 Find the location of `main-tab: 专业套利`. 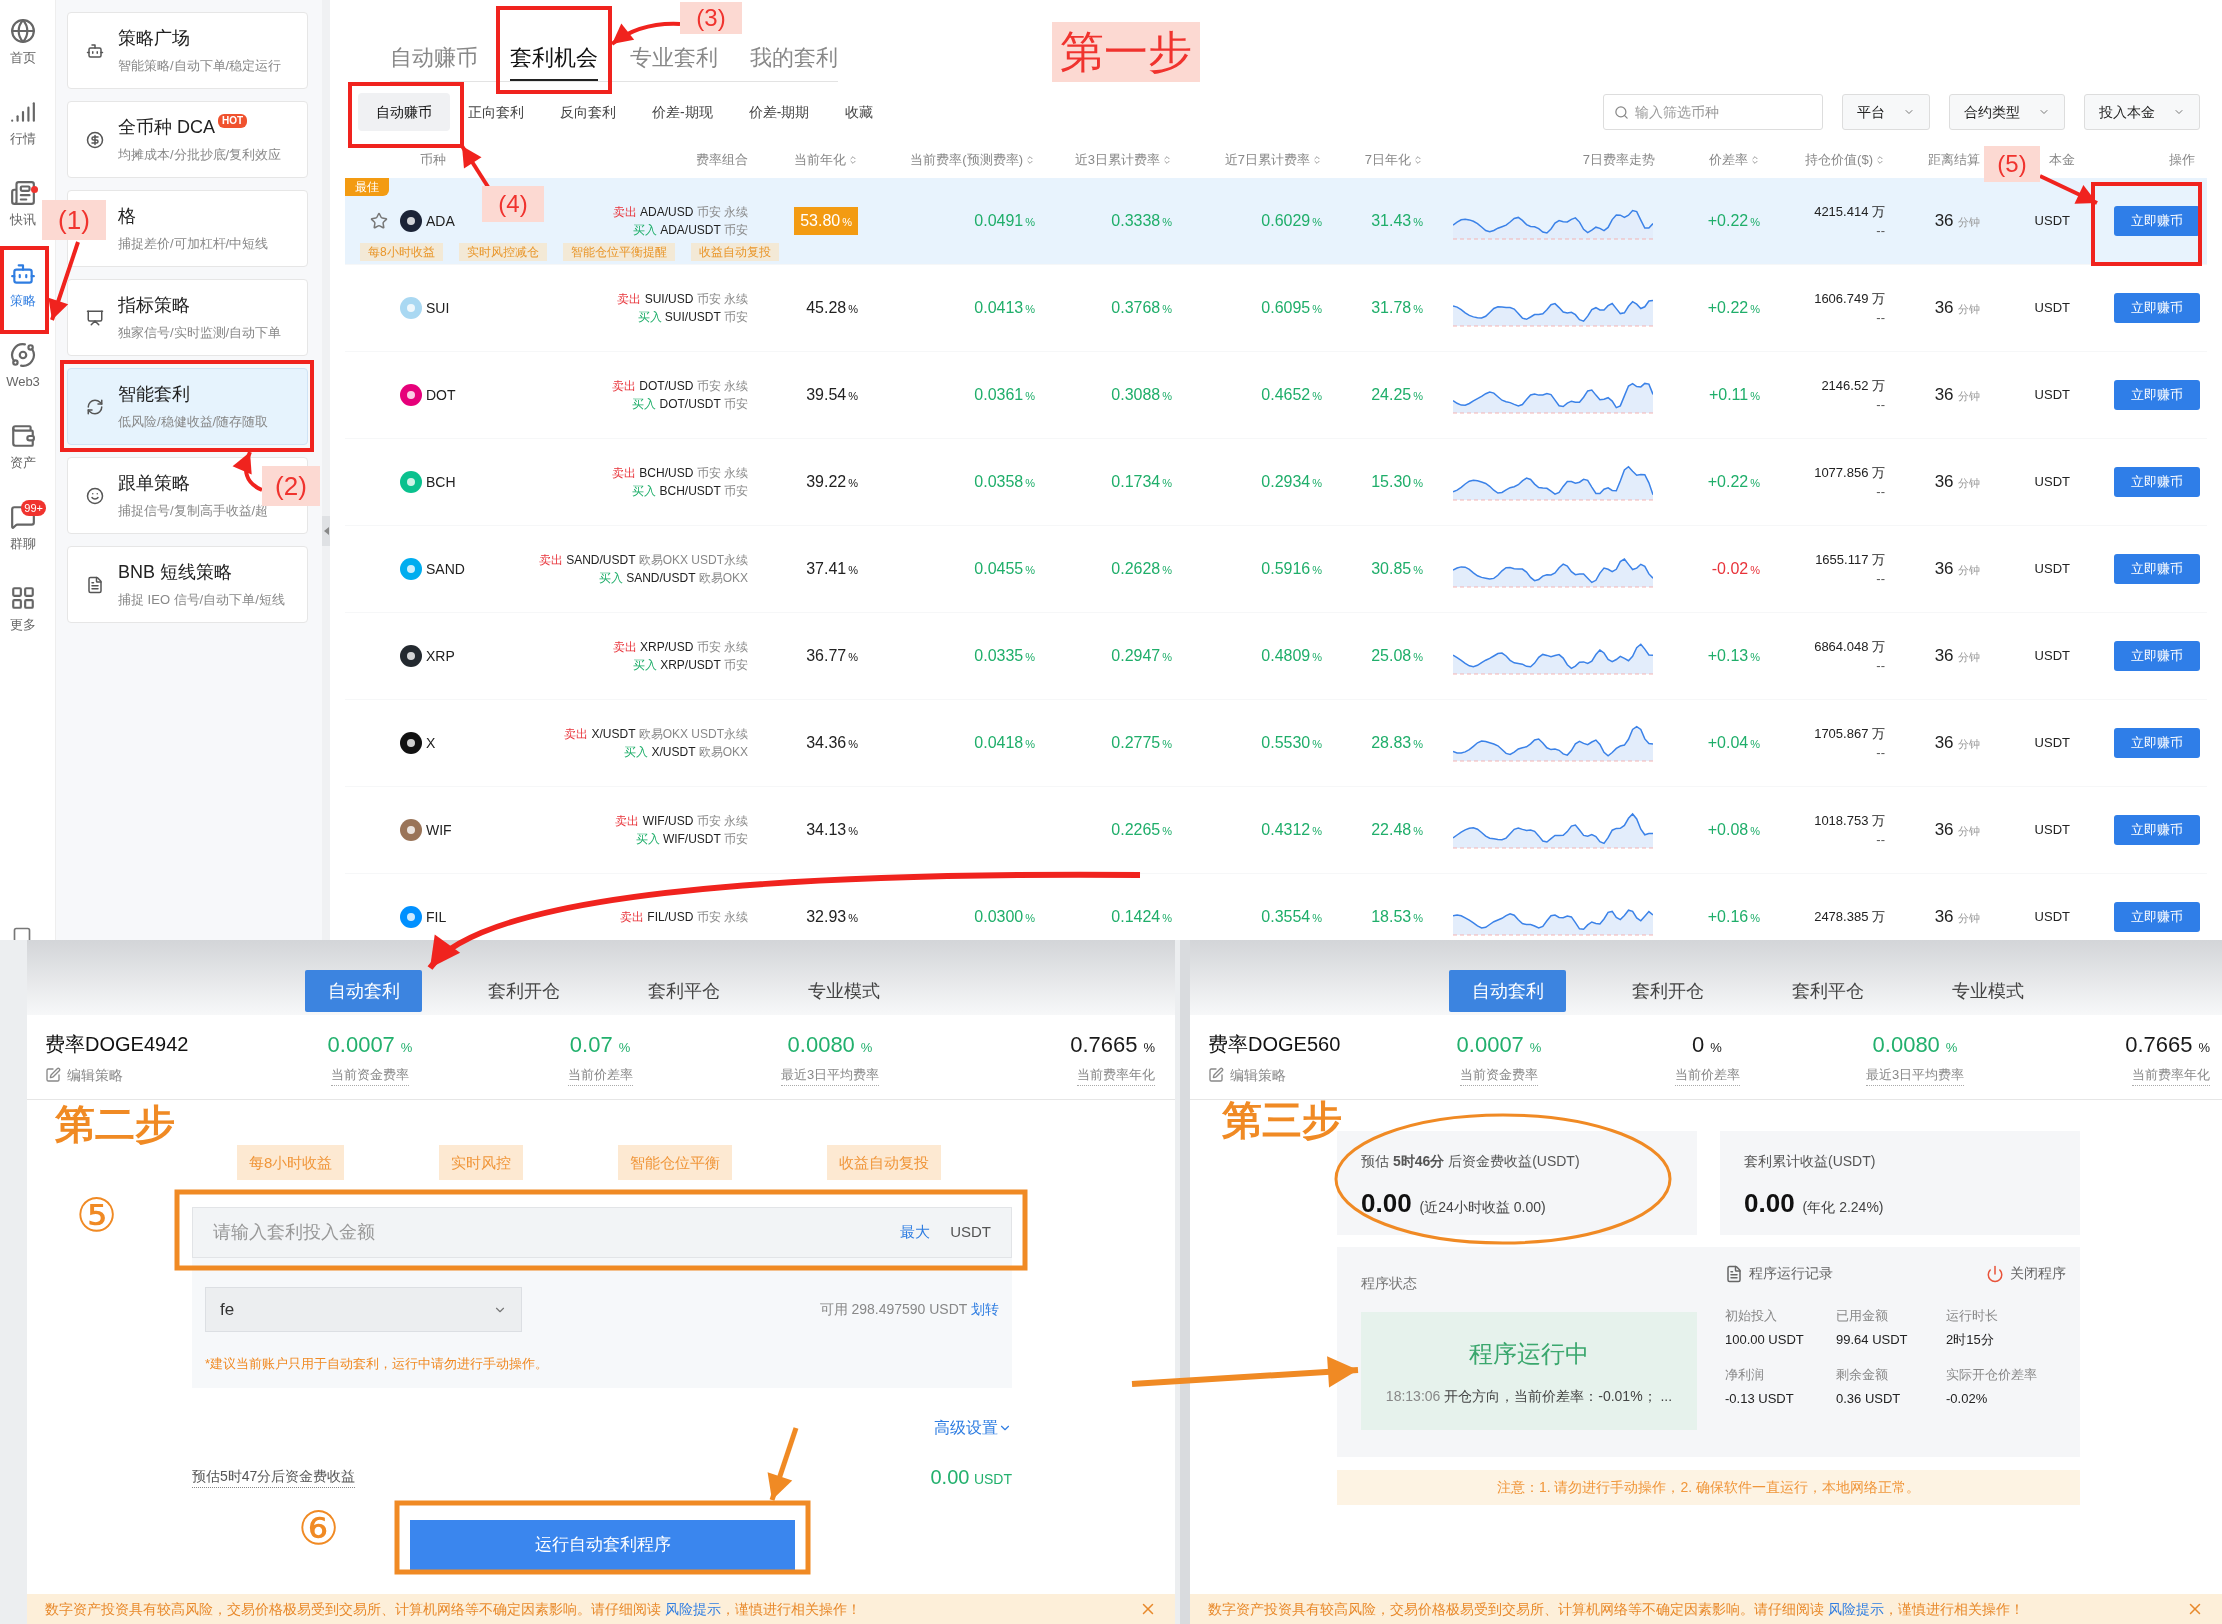

main-tab: 专业套利 is located at coordinates (674, 58).